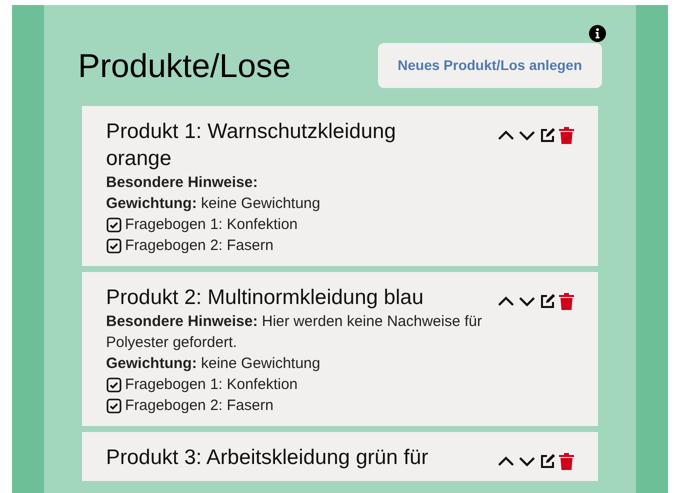 Image resolution: width=674 pixels, height=493 pixels. I want to click on notes-text: Besondere Hinweise:, so click(182, 183).